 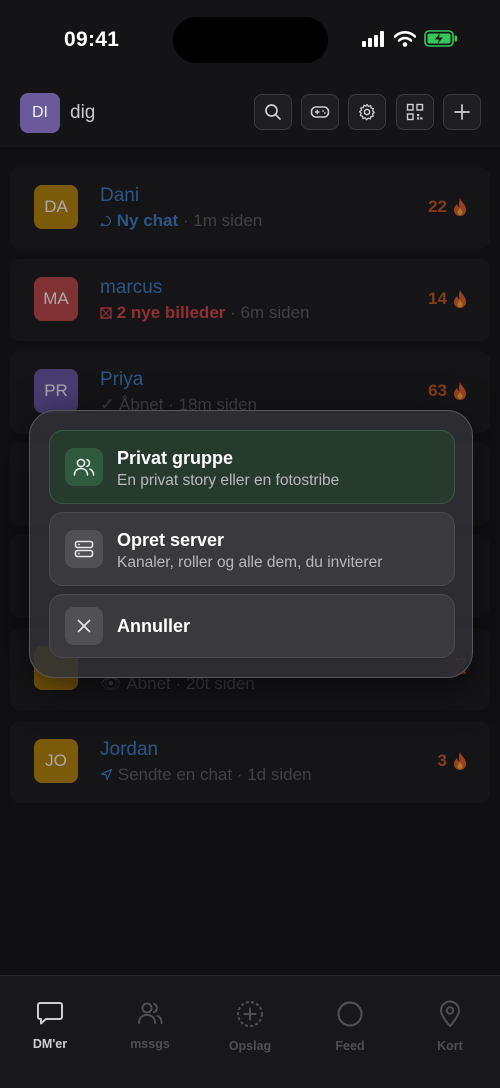 I want to click on people-icon-box, so click(x=84, y=467).